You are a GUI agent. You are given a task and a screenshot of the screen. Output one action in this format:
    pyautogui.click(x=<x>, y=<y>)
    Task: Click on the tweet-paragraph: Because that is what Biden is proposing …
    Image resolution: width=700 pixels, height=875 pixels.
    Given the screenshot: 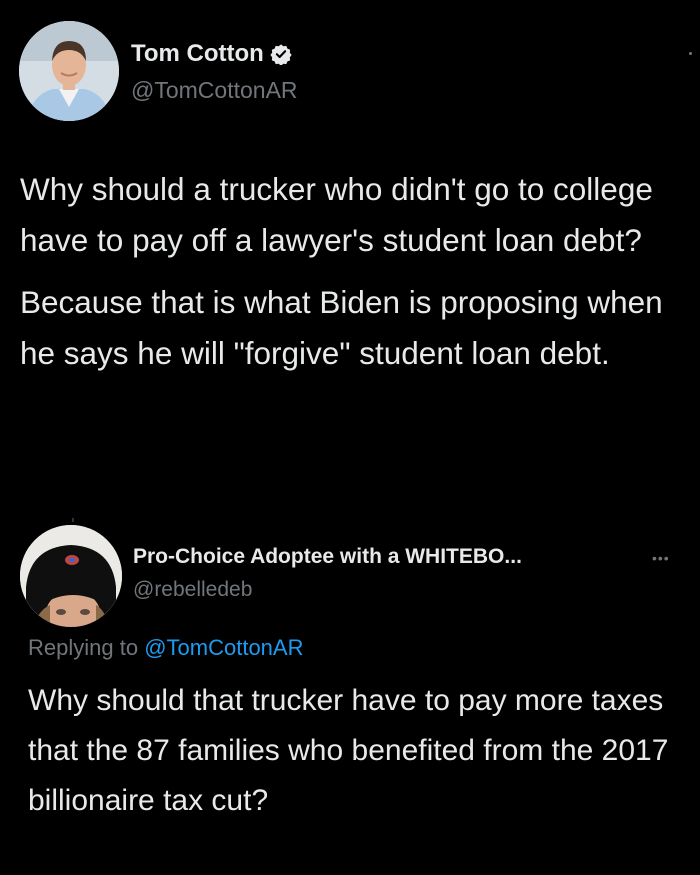 What is the action you would take?
    pyautogui.click(x=341, y=327)
    